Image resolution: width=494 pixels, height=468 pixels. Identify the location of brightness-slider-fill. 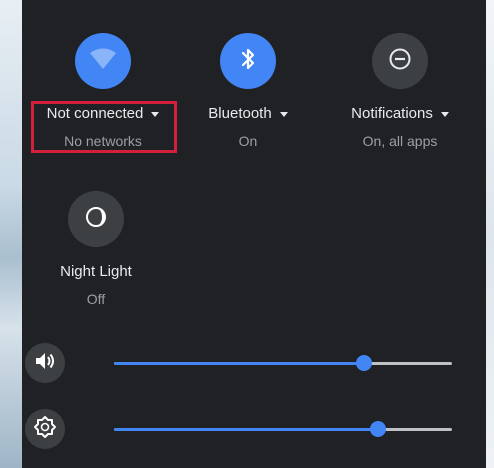
(246, 429).